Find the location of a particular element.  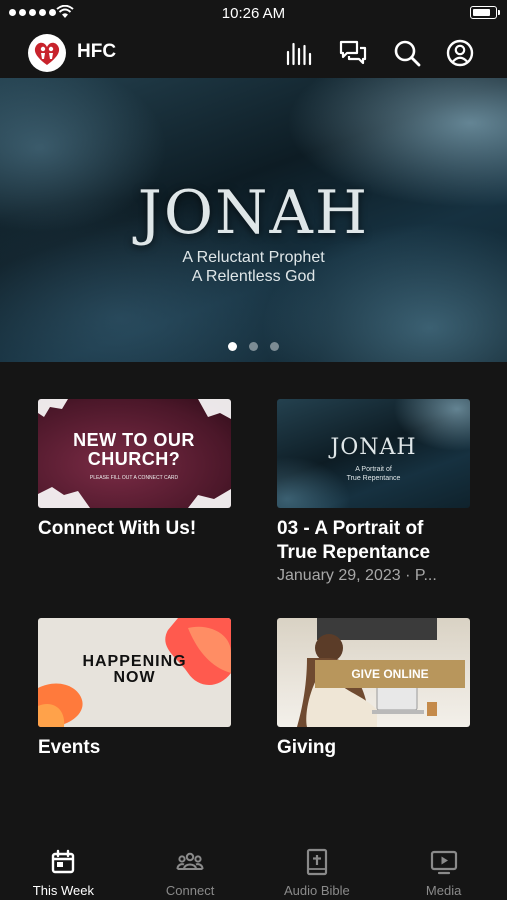

tab-media: Media is located at coordinates (443, 871).